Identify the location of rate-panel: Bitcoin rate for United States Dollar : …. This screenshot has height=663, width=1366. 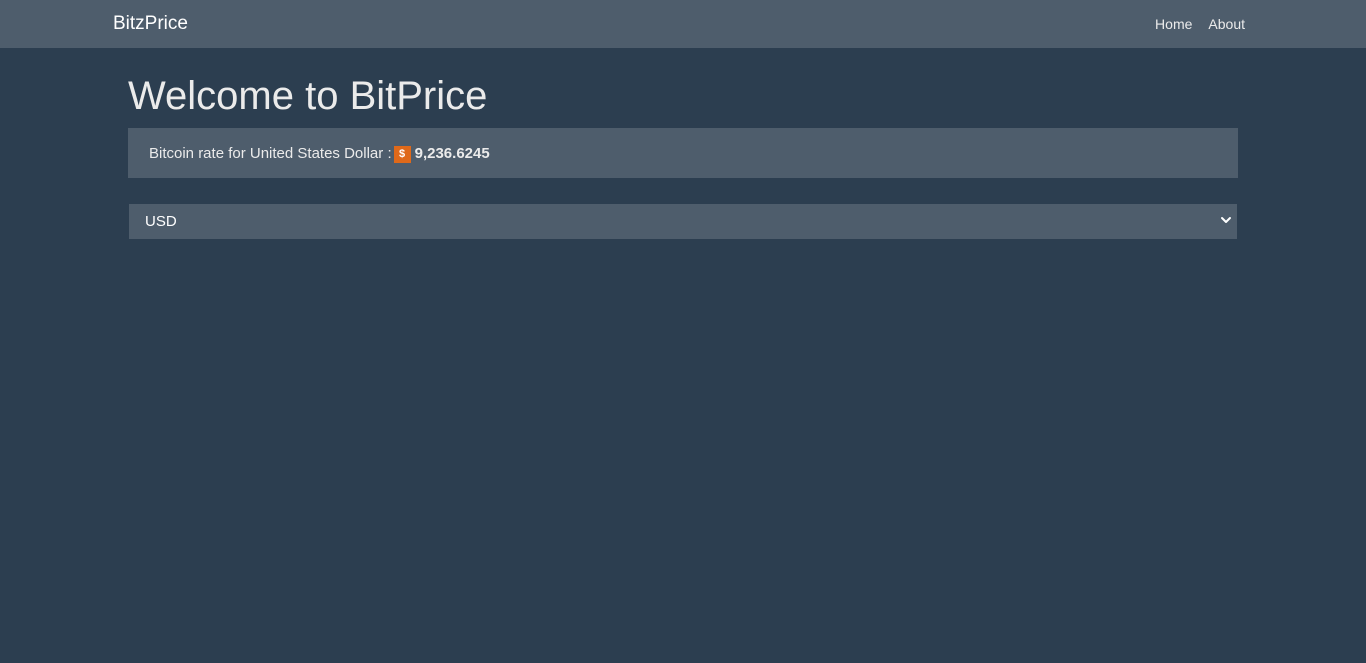
(683, 153).